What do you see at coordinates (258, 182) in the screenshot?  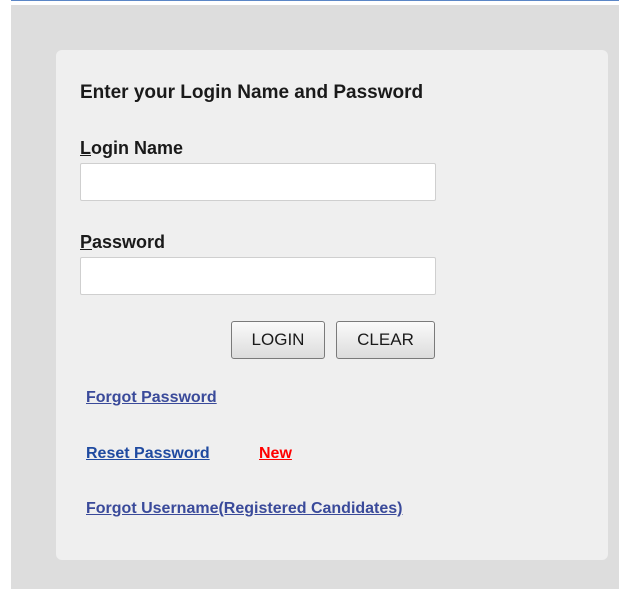 I see `login-name-input` at bounding box center [258, 182].